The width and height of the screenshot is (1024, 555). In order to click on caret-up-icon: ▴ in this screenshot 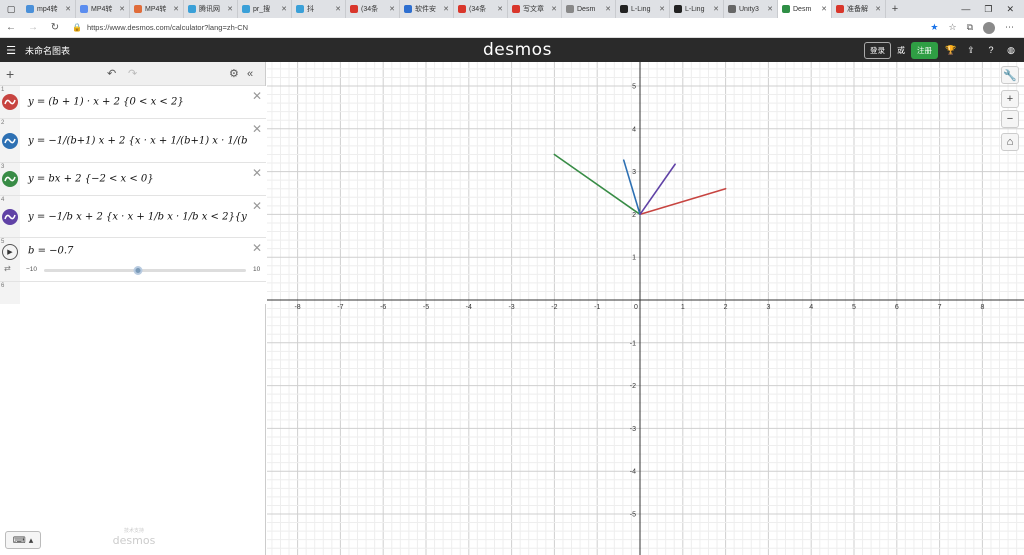, I will do `click(31, 539)`.